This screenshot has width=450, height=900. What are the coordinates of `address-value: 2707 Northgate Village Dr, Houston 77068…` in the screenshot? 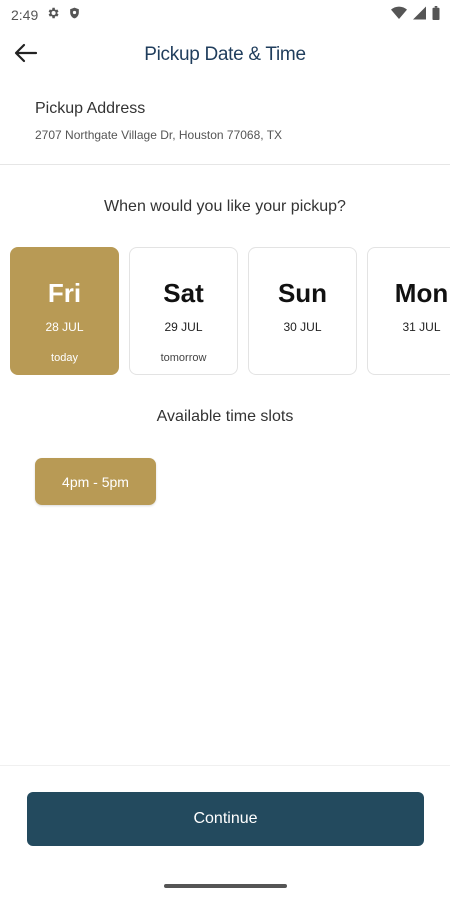 It's located at (159, 135).